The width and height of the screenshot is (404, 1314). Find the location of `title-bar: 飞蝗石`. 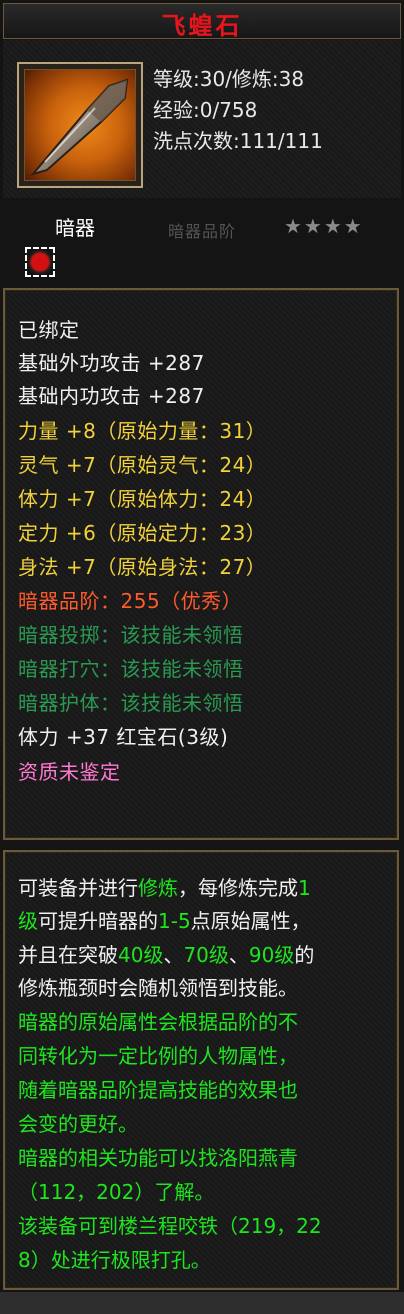

title-bar: 飞蝗石 is located at coordinates (202, 21).